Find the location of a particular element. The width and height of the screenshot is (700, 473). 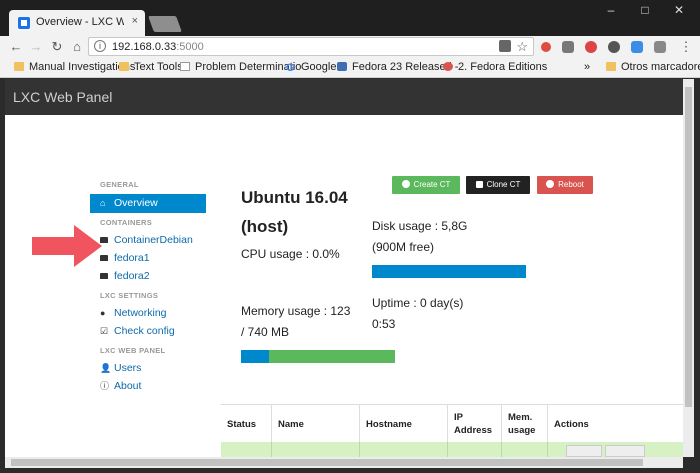

close-window-icon: ✕ is located at coordinates (679, 10).